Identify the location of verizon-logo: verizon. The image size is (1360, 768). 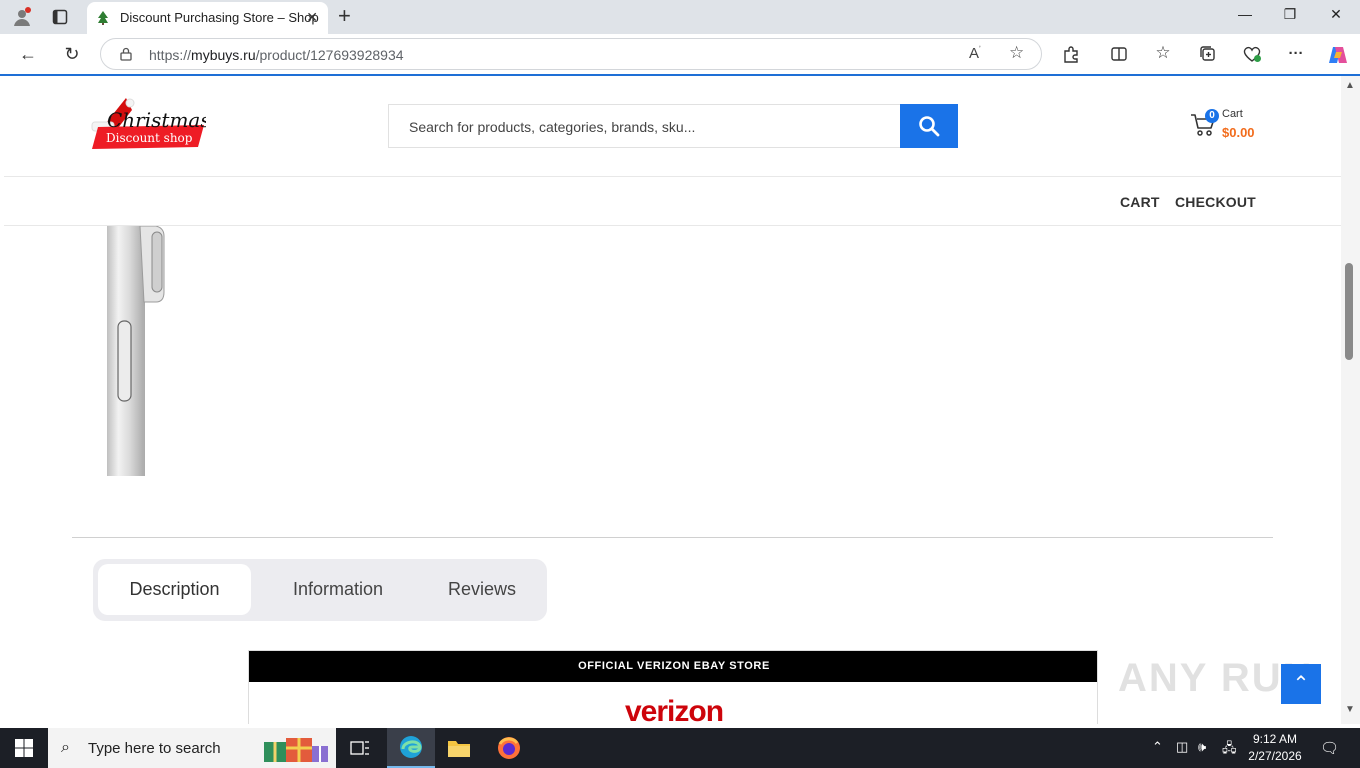
(674, 709).